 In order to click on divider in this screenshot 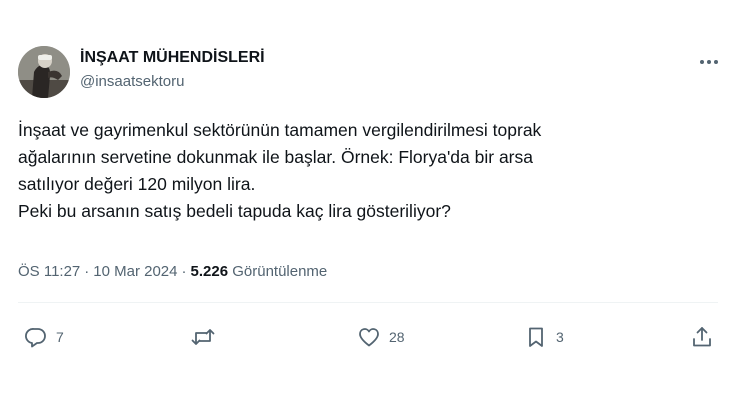, I will do `click(368, 302)`.